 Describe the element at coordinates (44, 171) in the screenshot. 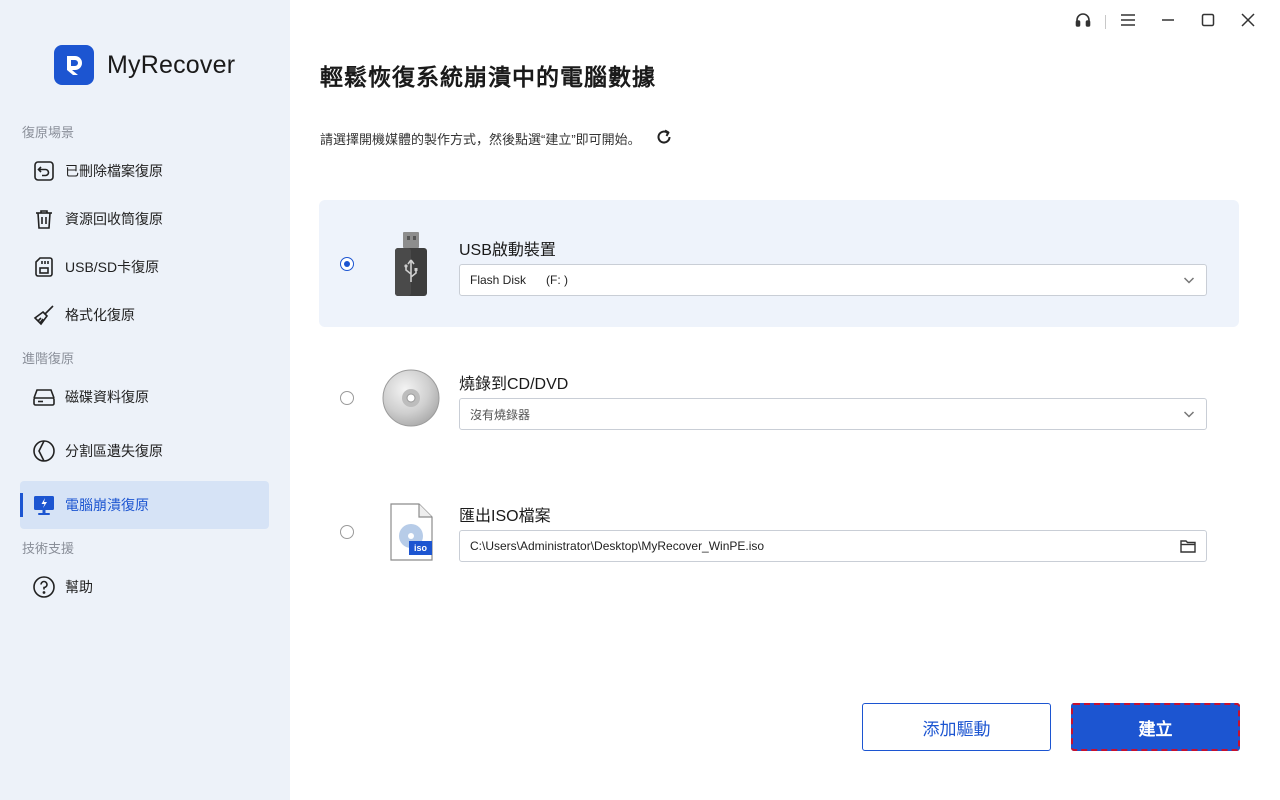

I see `undo-file-icon` at that location.